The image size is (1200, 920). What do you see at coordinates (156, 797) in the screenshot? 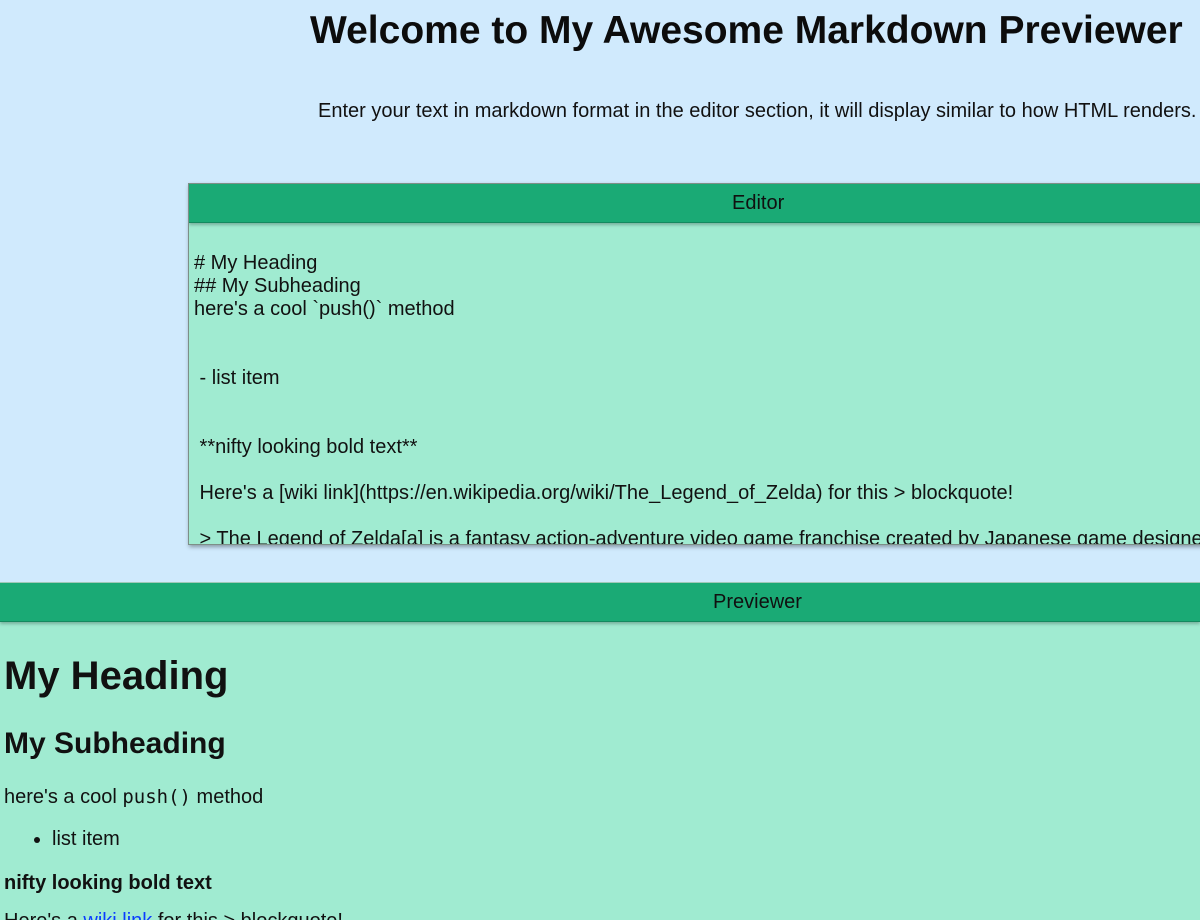
I see `preview-inline-code: push()` at bounding box center [156, 797].